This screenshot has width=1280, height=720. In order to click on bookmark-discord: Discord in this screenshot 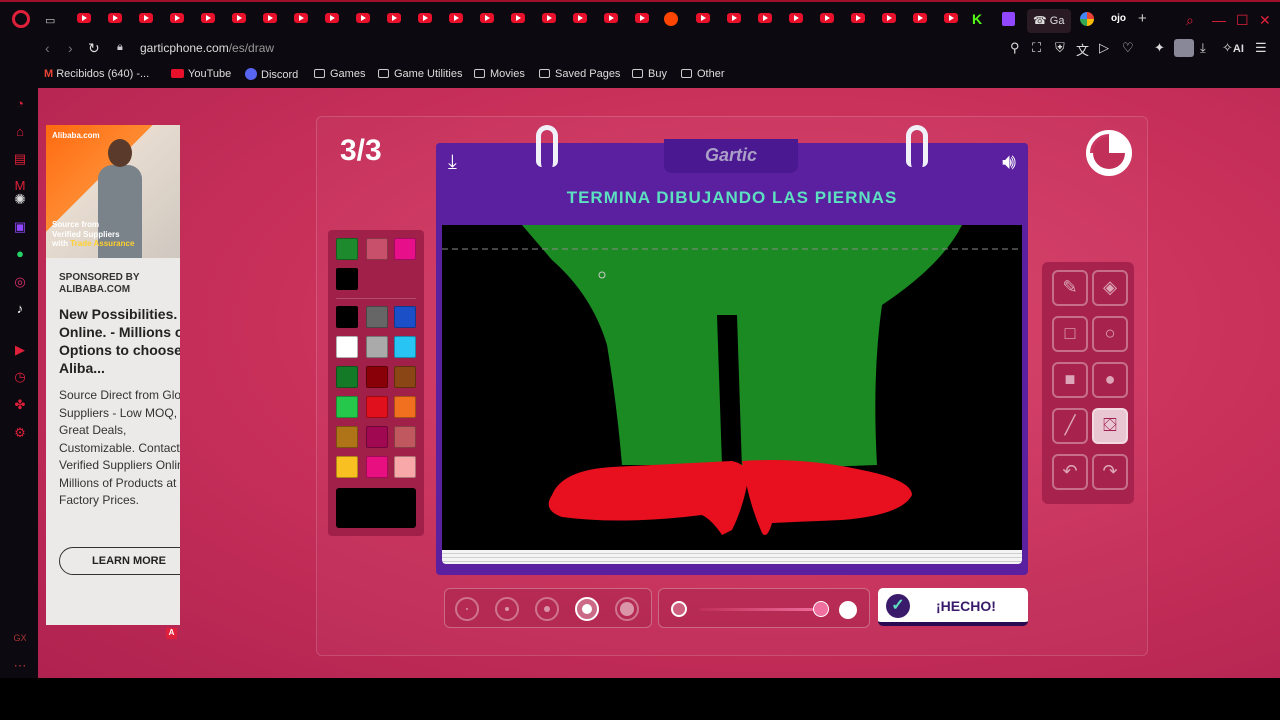, I will do `click(271, 74)`.